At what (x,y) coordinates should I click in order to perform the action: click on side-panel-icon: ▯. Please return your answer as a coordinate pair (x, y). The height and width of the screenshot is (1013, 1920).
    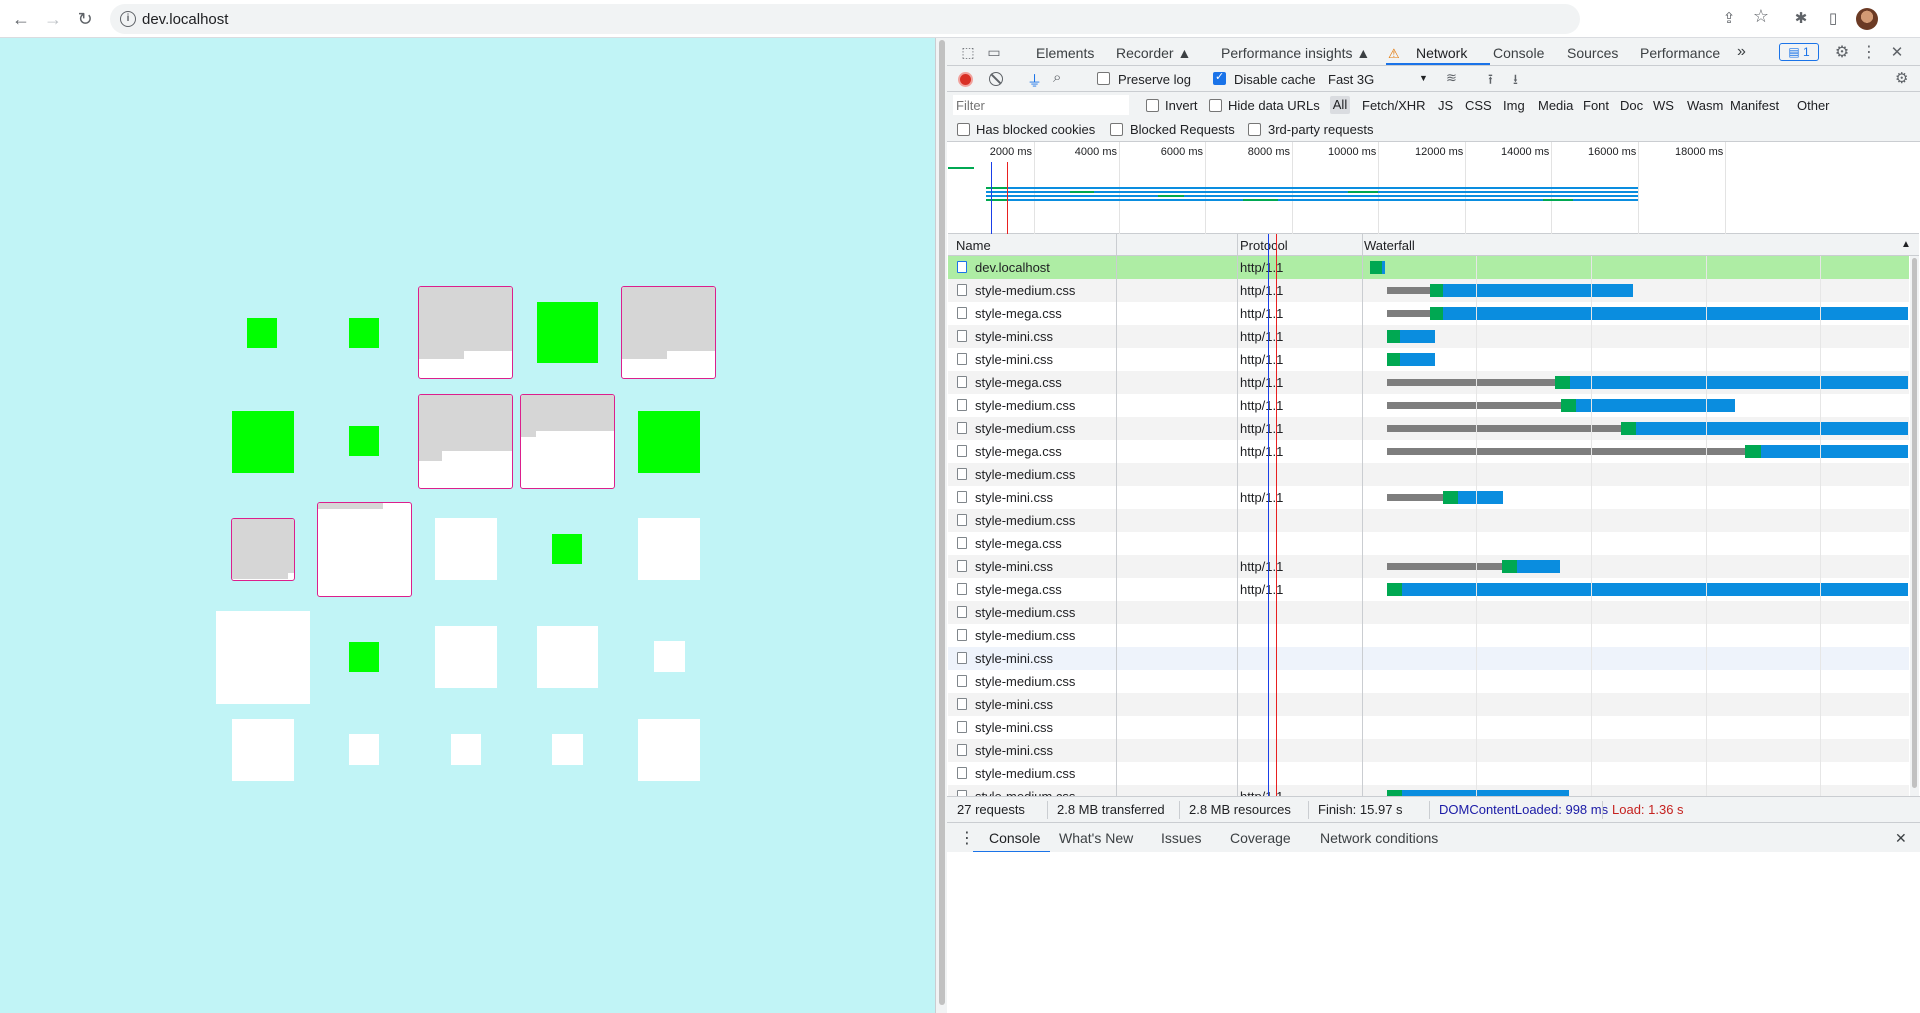
    Looking at the image, I should click on (1833, 19).